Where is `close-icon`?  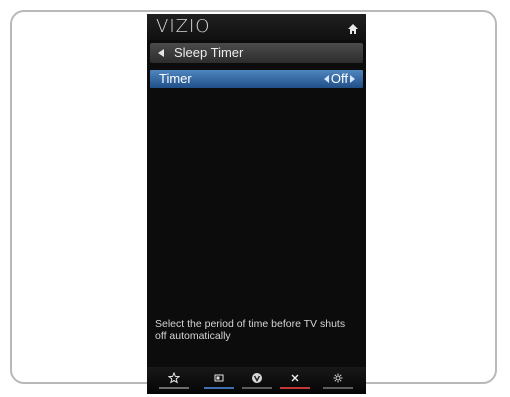 close-icon is located at coordinates (295, 378).